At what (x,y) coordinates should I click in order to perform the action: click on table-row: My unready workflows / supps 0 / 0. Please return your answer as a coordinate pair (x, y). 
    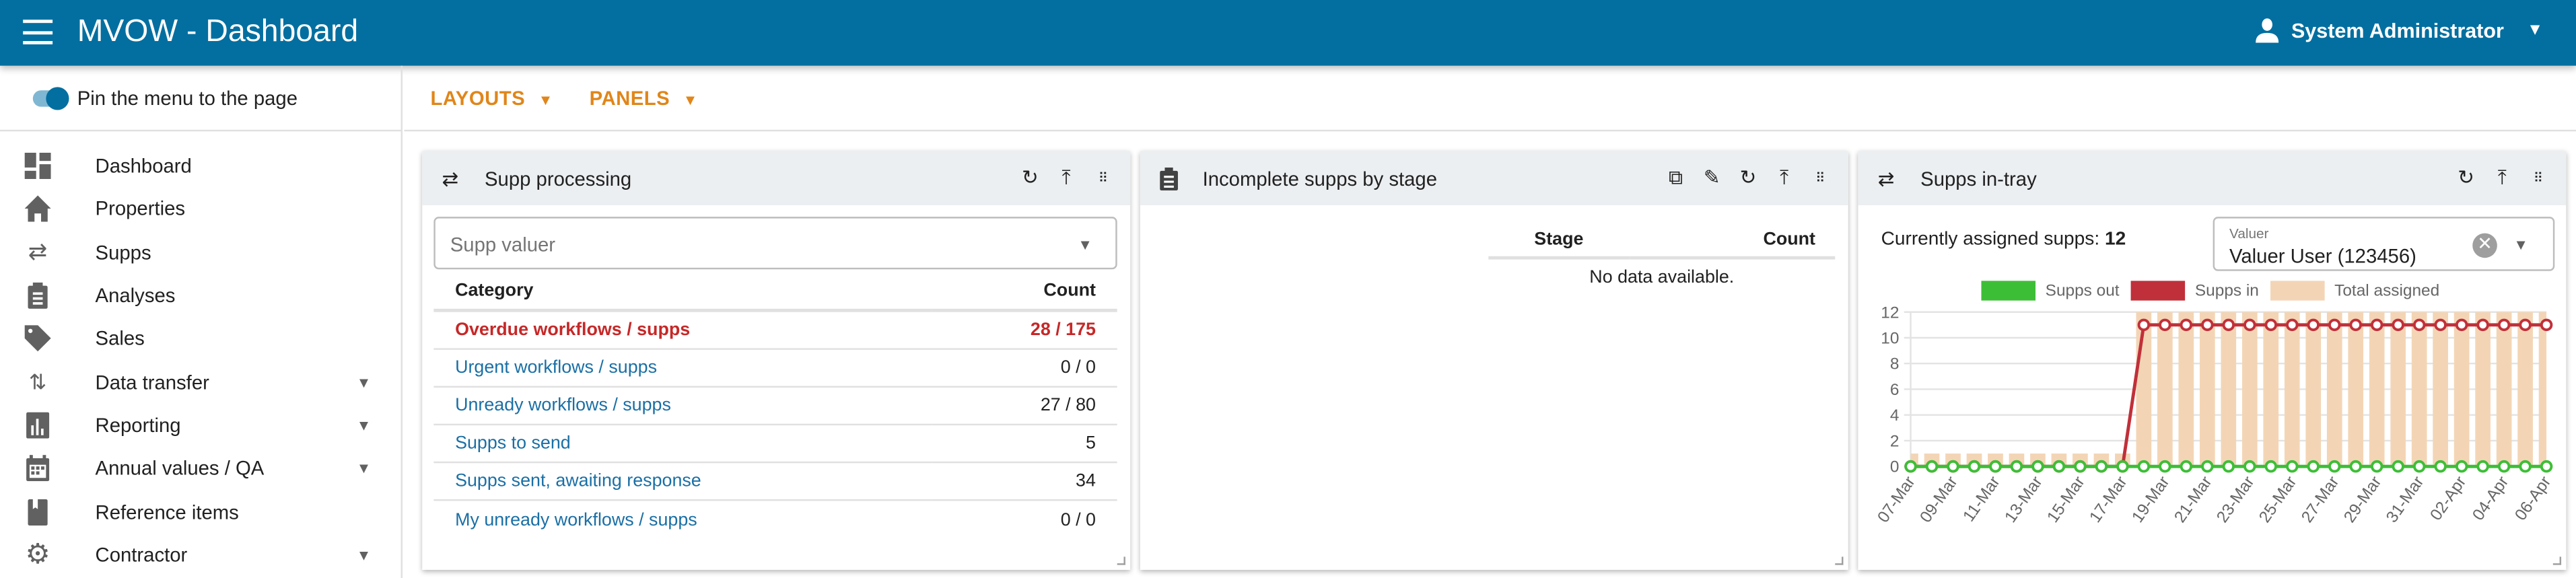
    Looking at the image, I should click on (775, 520).